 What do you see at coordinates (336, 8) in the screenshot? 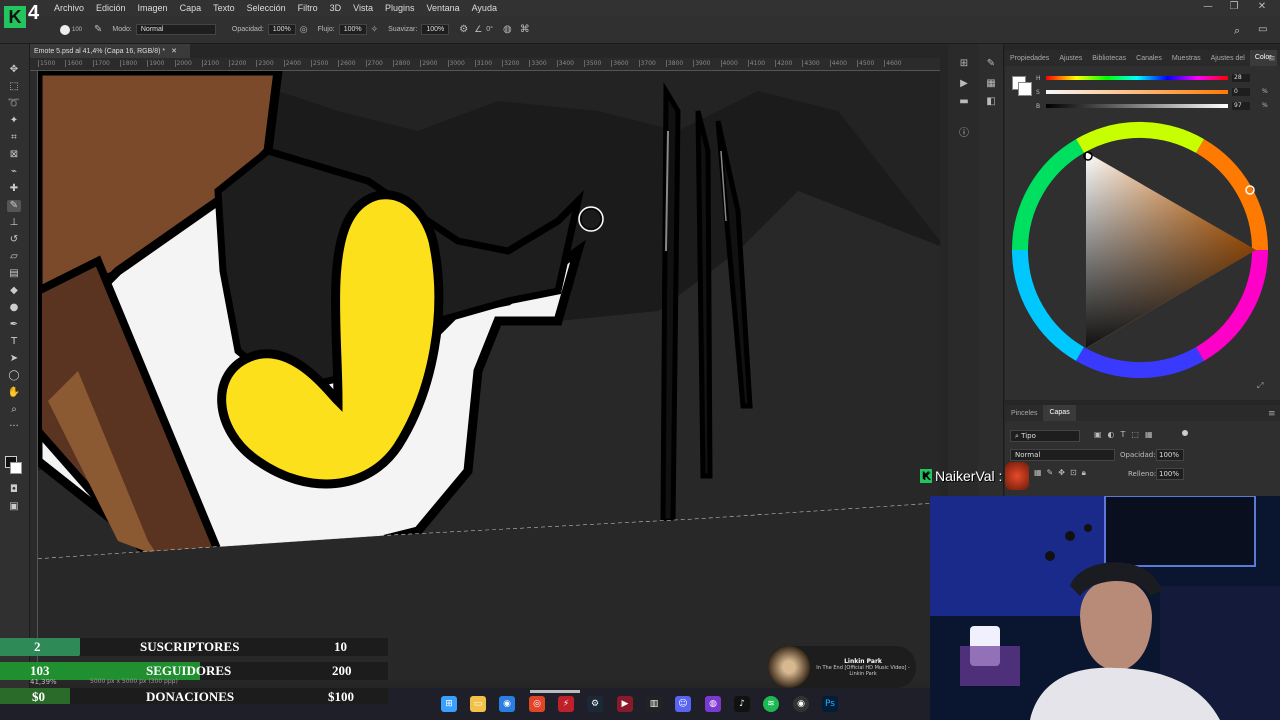
I see `menu-3d: 3D` at bounding box center [336, 8].